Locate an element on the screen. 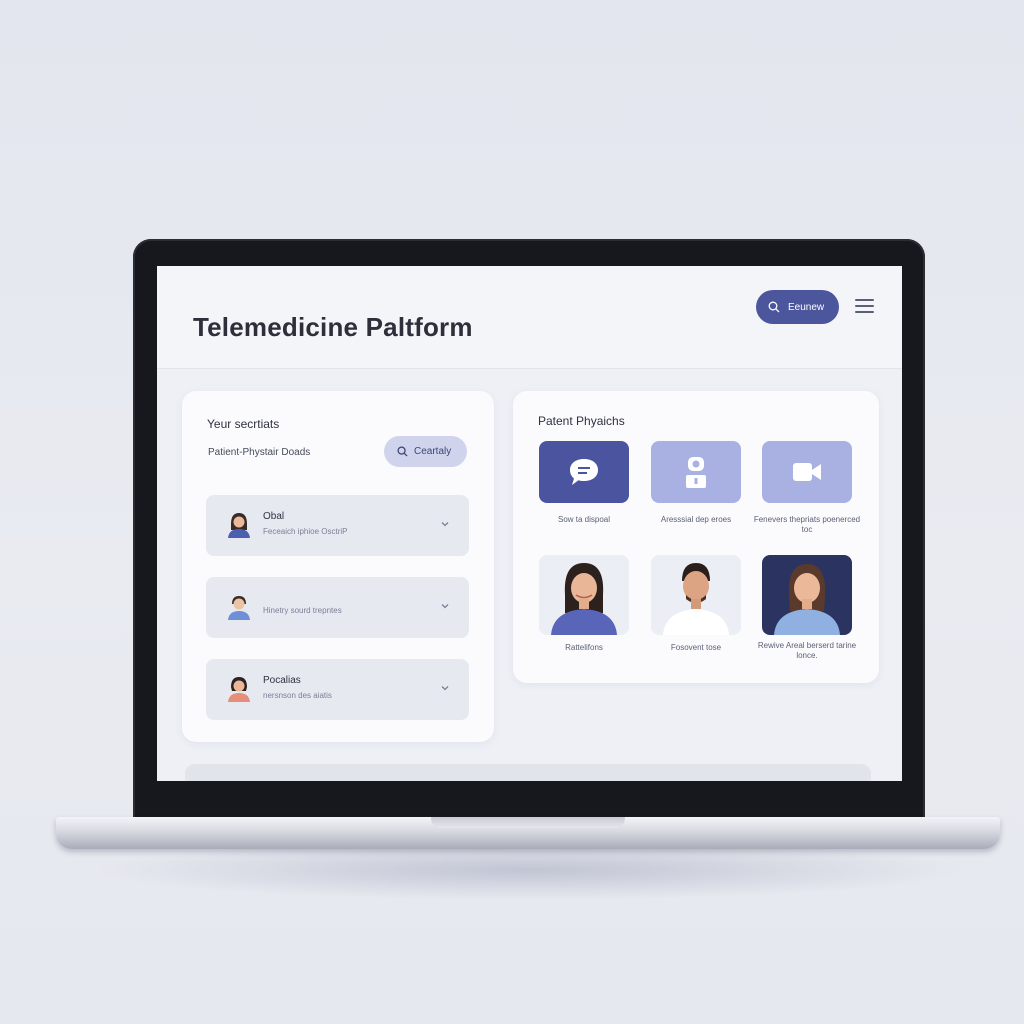 The image size is (1024, 1024). video-tile is located at coordinates (807, 472).